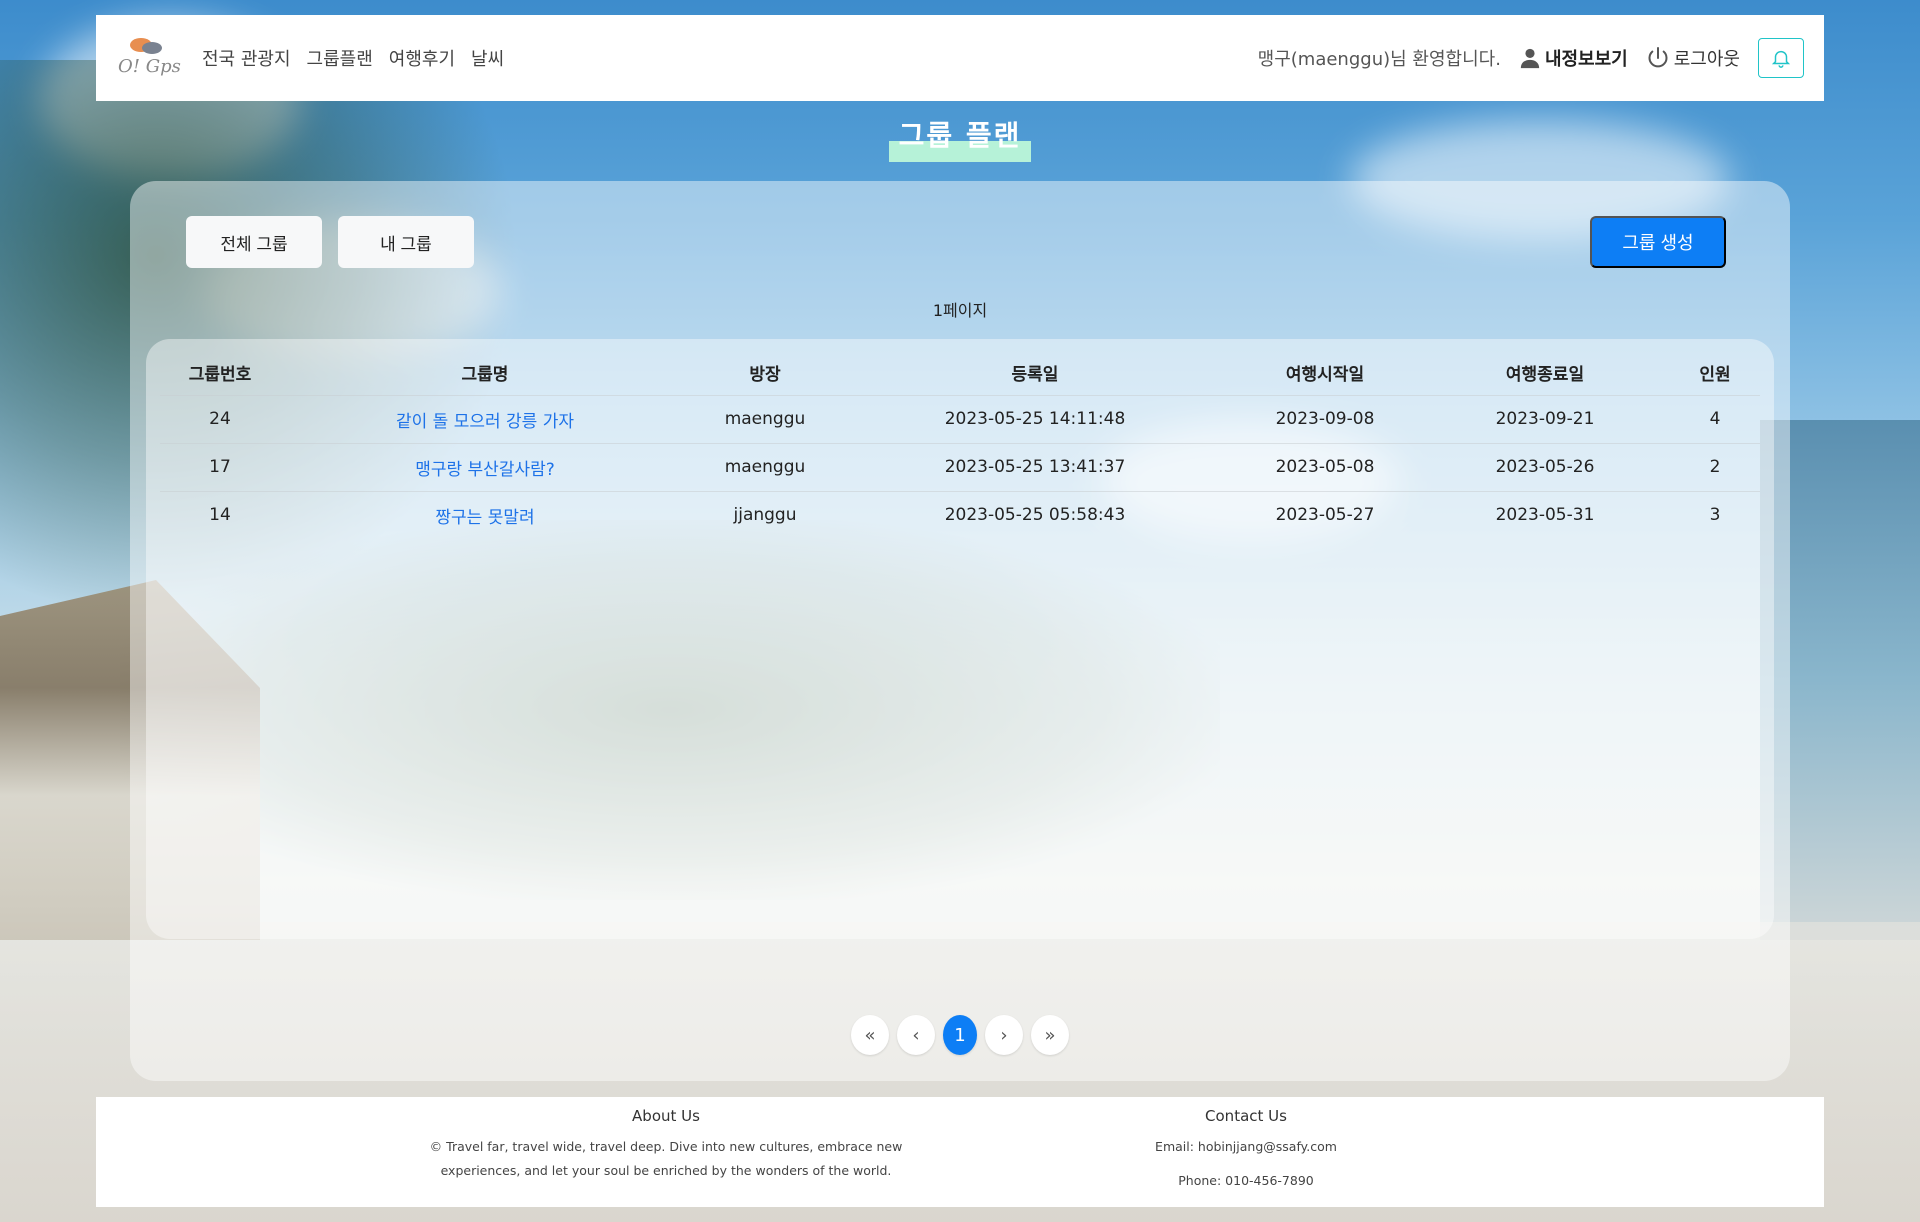  I want to click on site-logo: O! Gps, so click(150, 58).